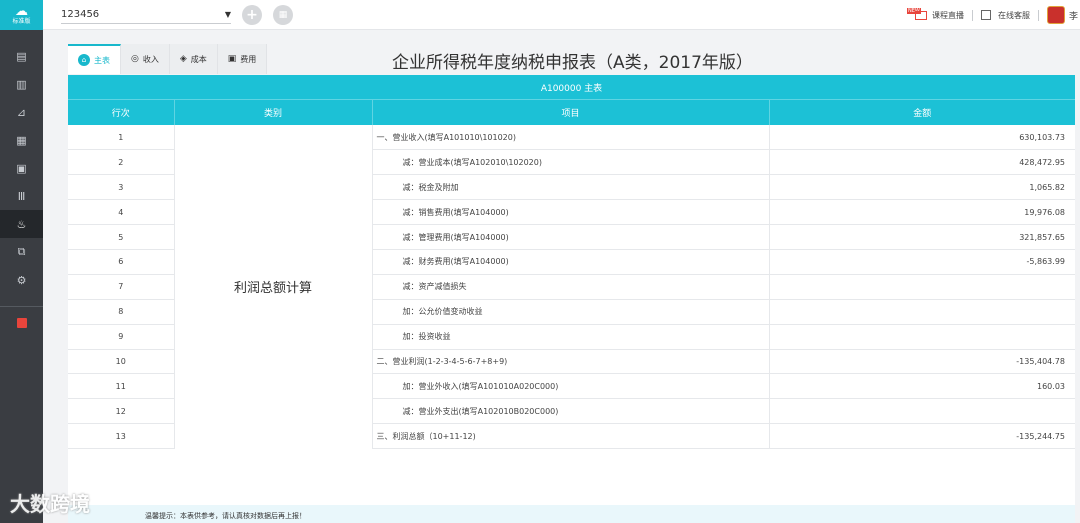 This screenshot has height=523, width=1080. I want to click on item-cell: 减：资产减值损失, so click(571, 287).